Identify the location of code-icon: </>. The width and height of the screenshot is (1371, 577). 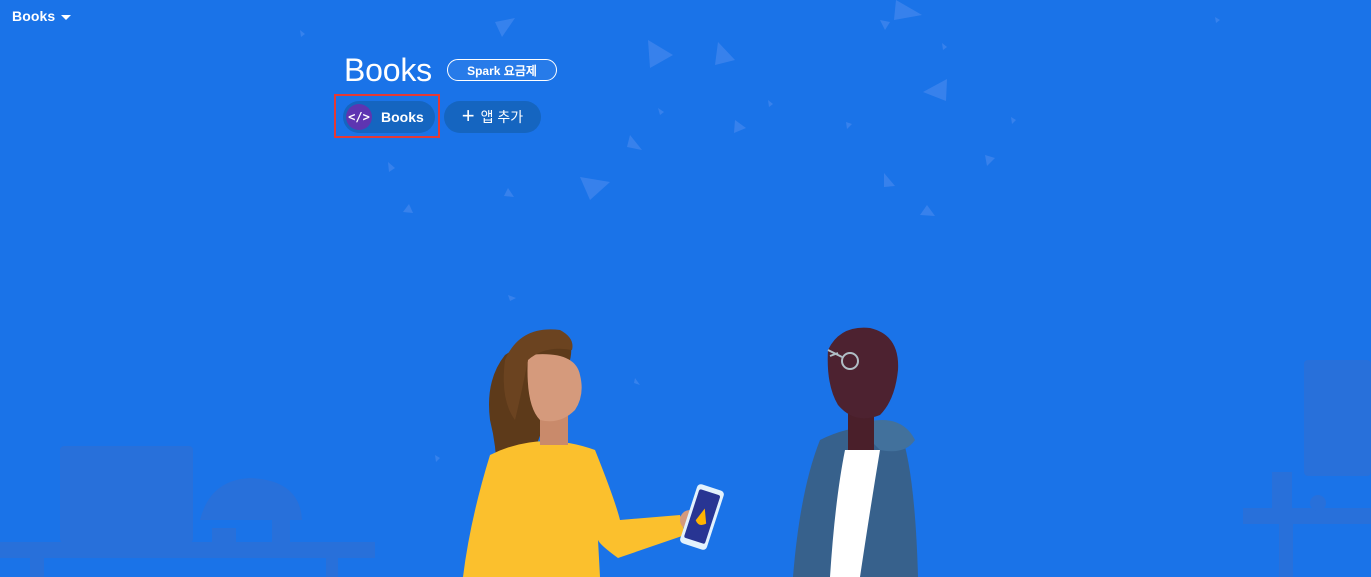
(359, 117).